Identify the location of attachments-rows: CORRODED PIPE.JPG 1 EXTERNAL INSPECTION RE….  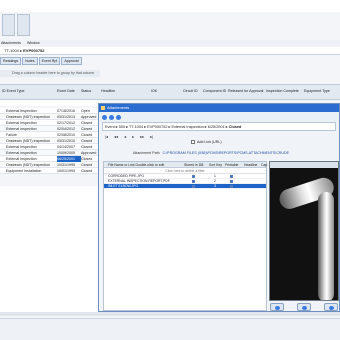
(185, 181).